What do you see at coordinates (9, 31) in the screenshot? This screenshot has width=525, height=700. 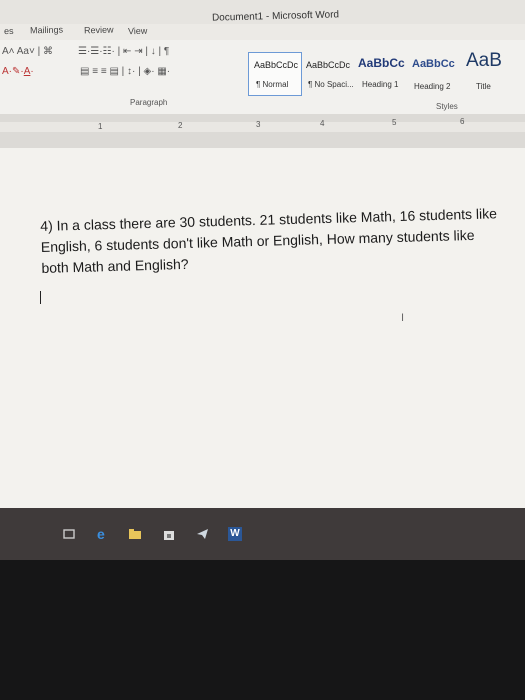 I see `tab-references-partial: es` at bounding box center [9, 31].